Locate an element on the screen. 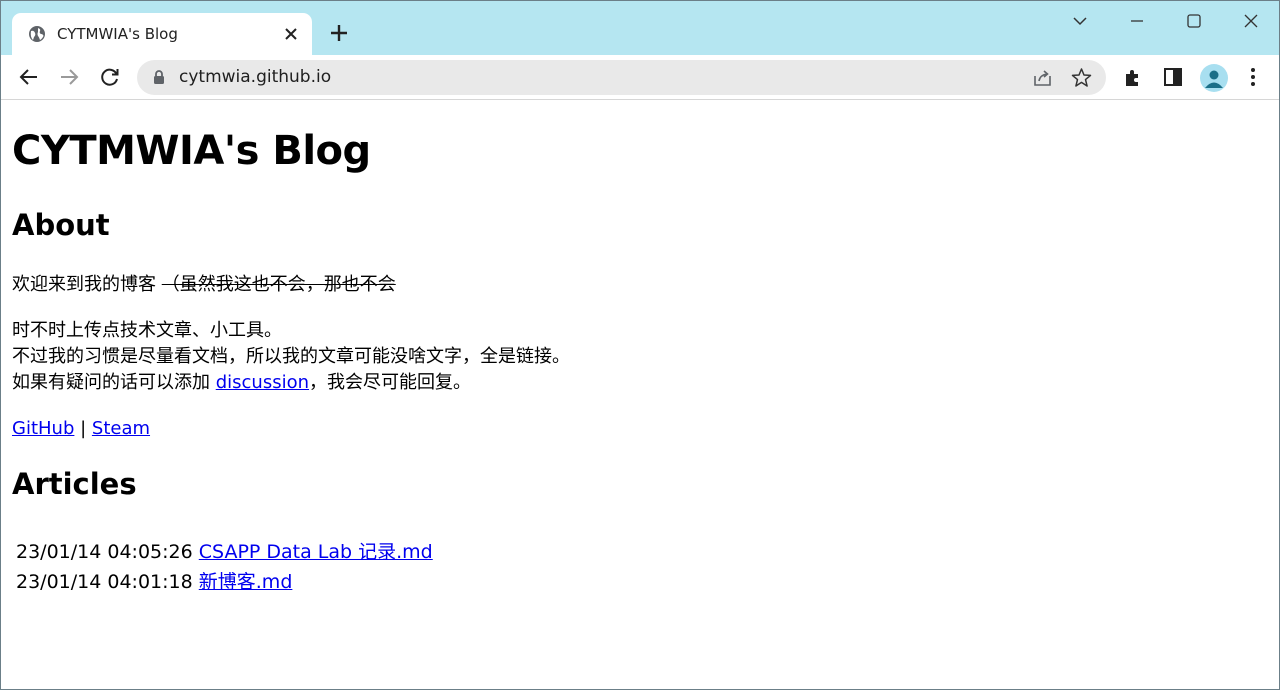 The image size is (1280, 690). close-window-icon is located at coordinates (1251, 21).